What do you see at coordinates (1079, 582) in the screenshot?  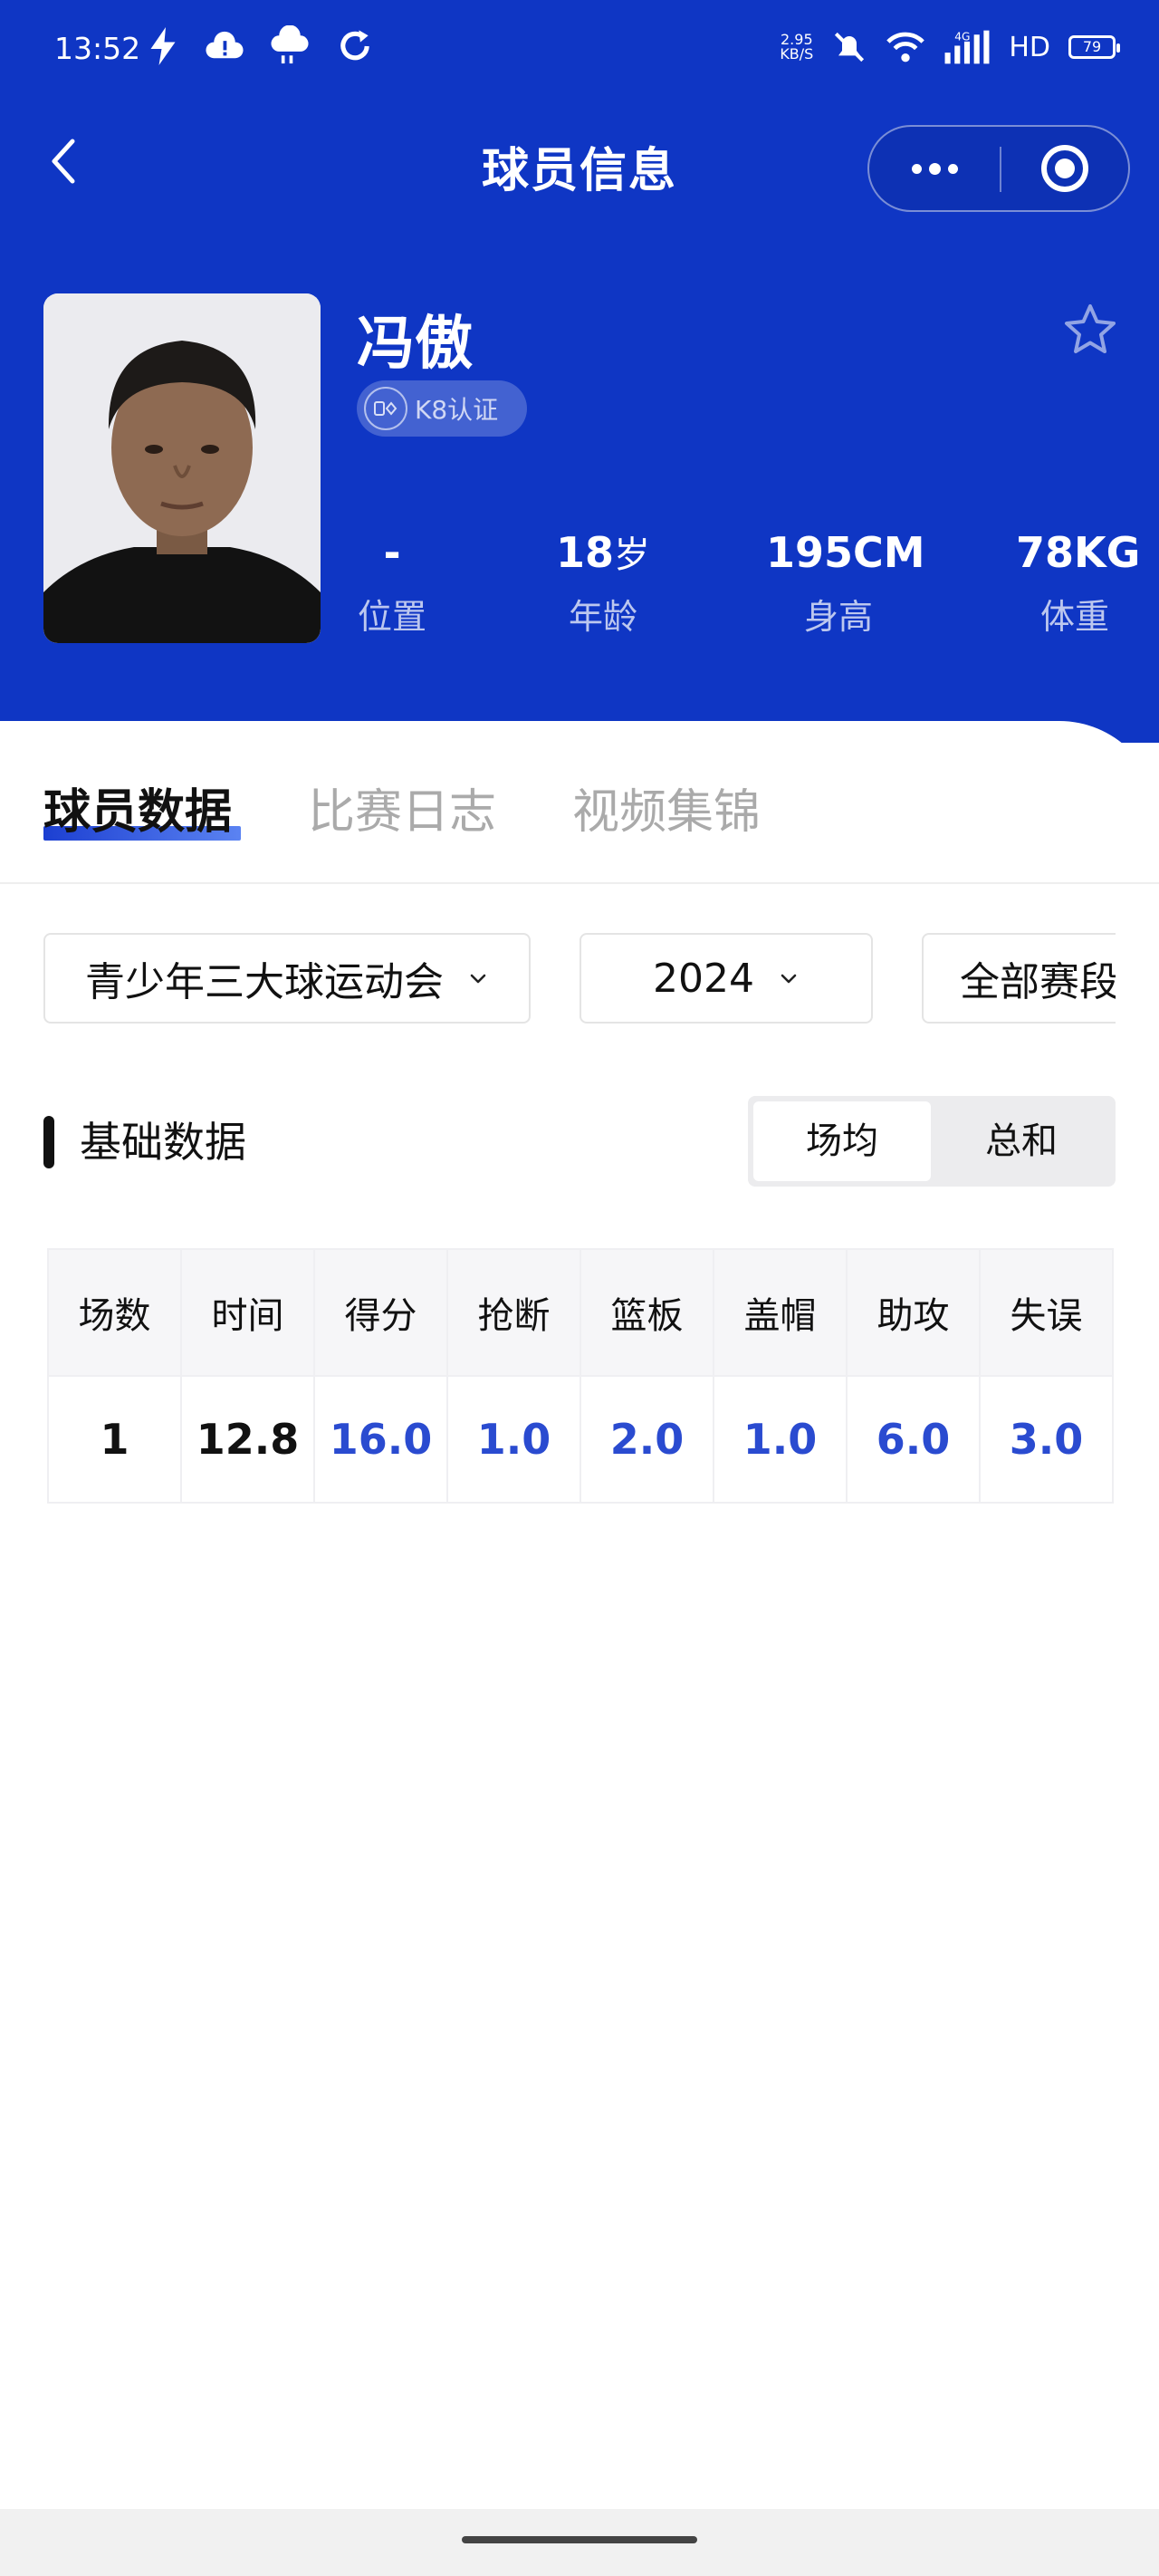 I see `stat-weight: 78KG 体重` at bounding box center [1079, 582].